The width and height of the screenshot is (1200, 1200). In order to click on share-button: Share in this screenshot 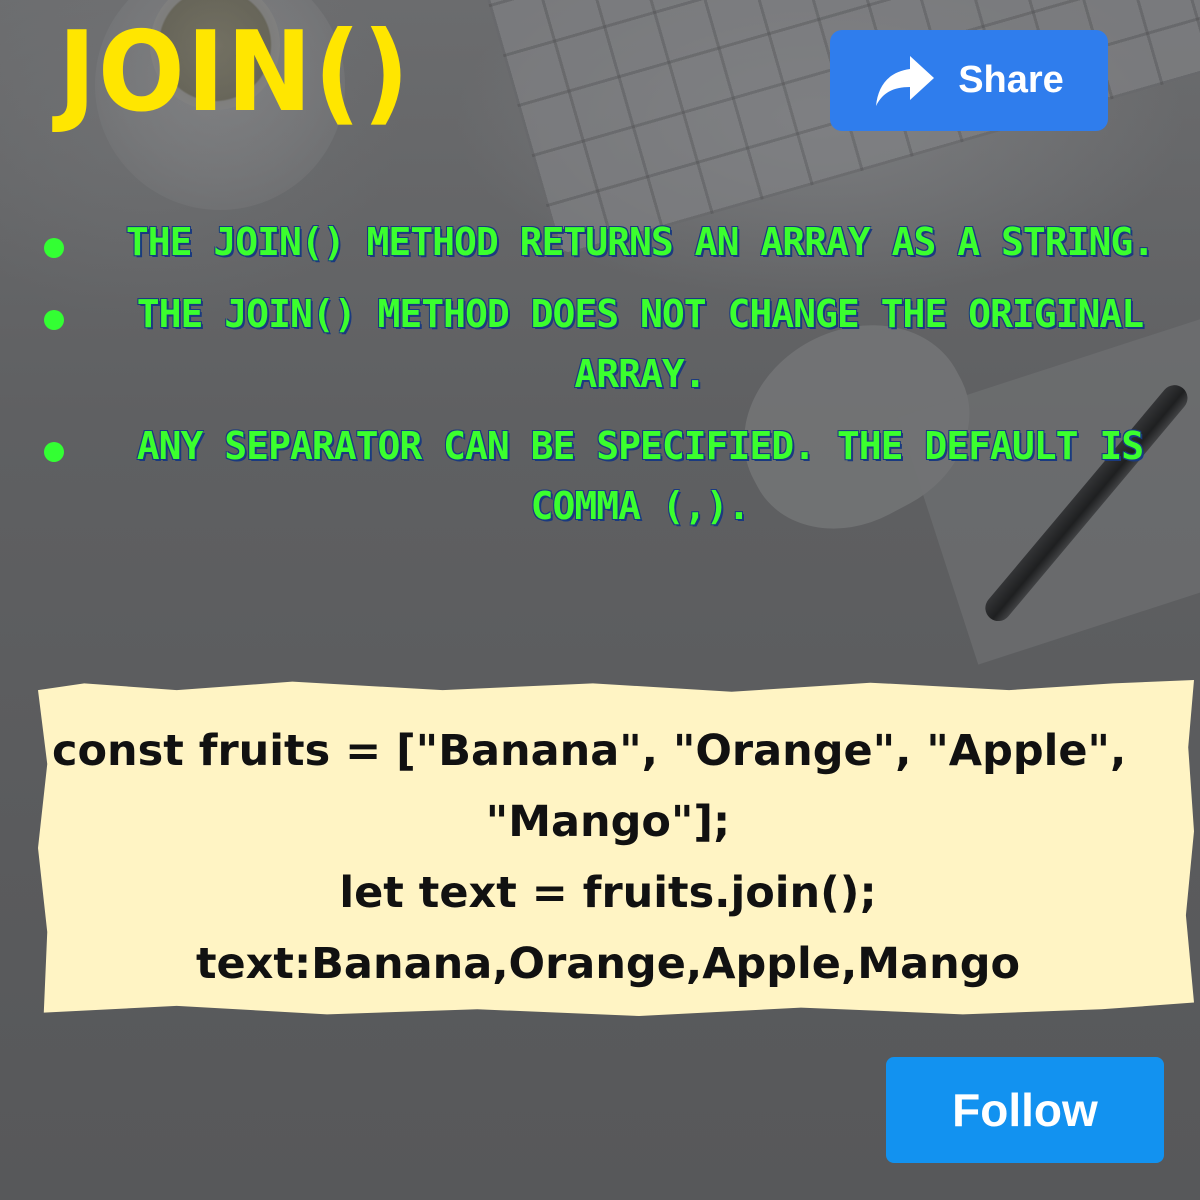, I will do `click(969, 80)`.